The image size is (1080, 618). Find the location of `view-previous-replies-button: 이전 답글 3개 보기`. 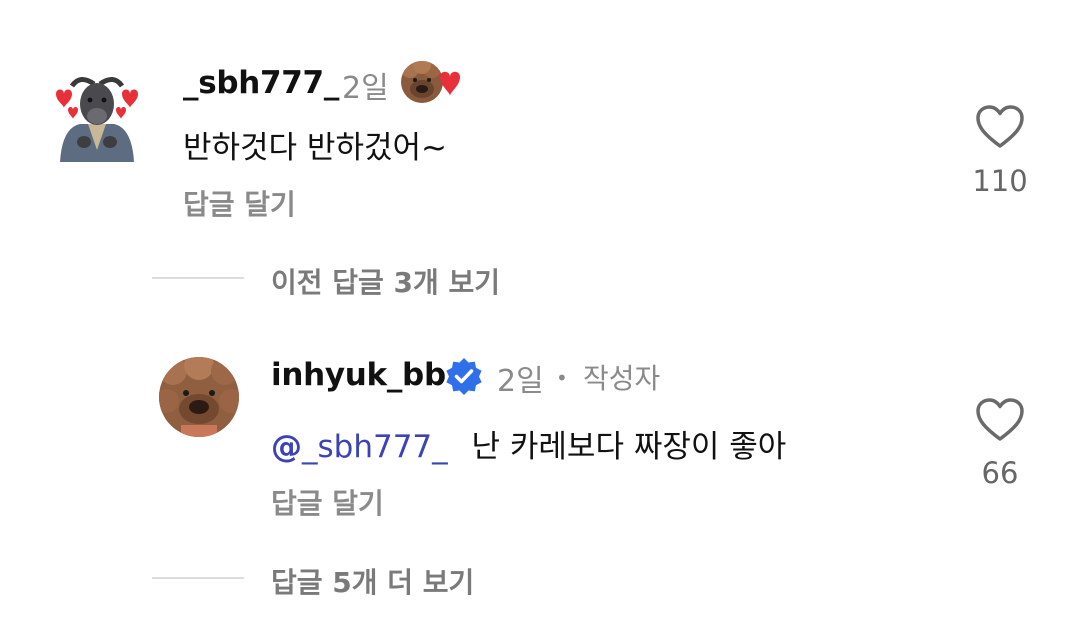

view-previous-replies-button: 이전 답글 3개 보기 is located at coordinates (385, 281).